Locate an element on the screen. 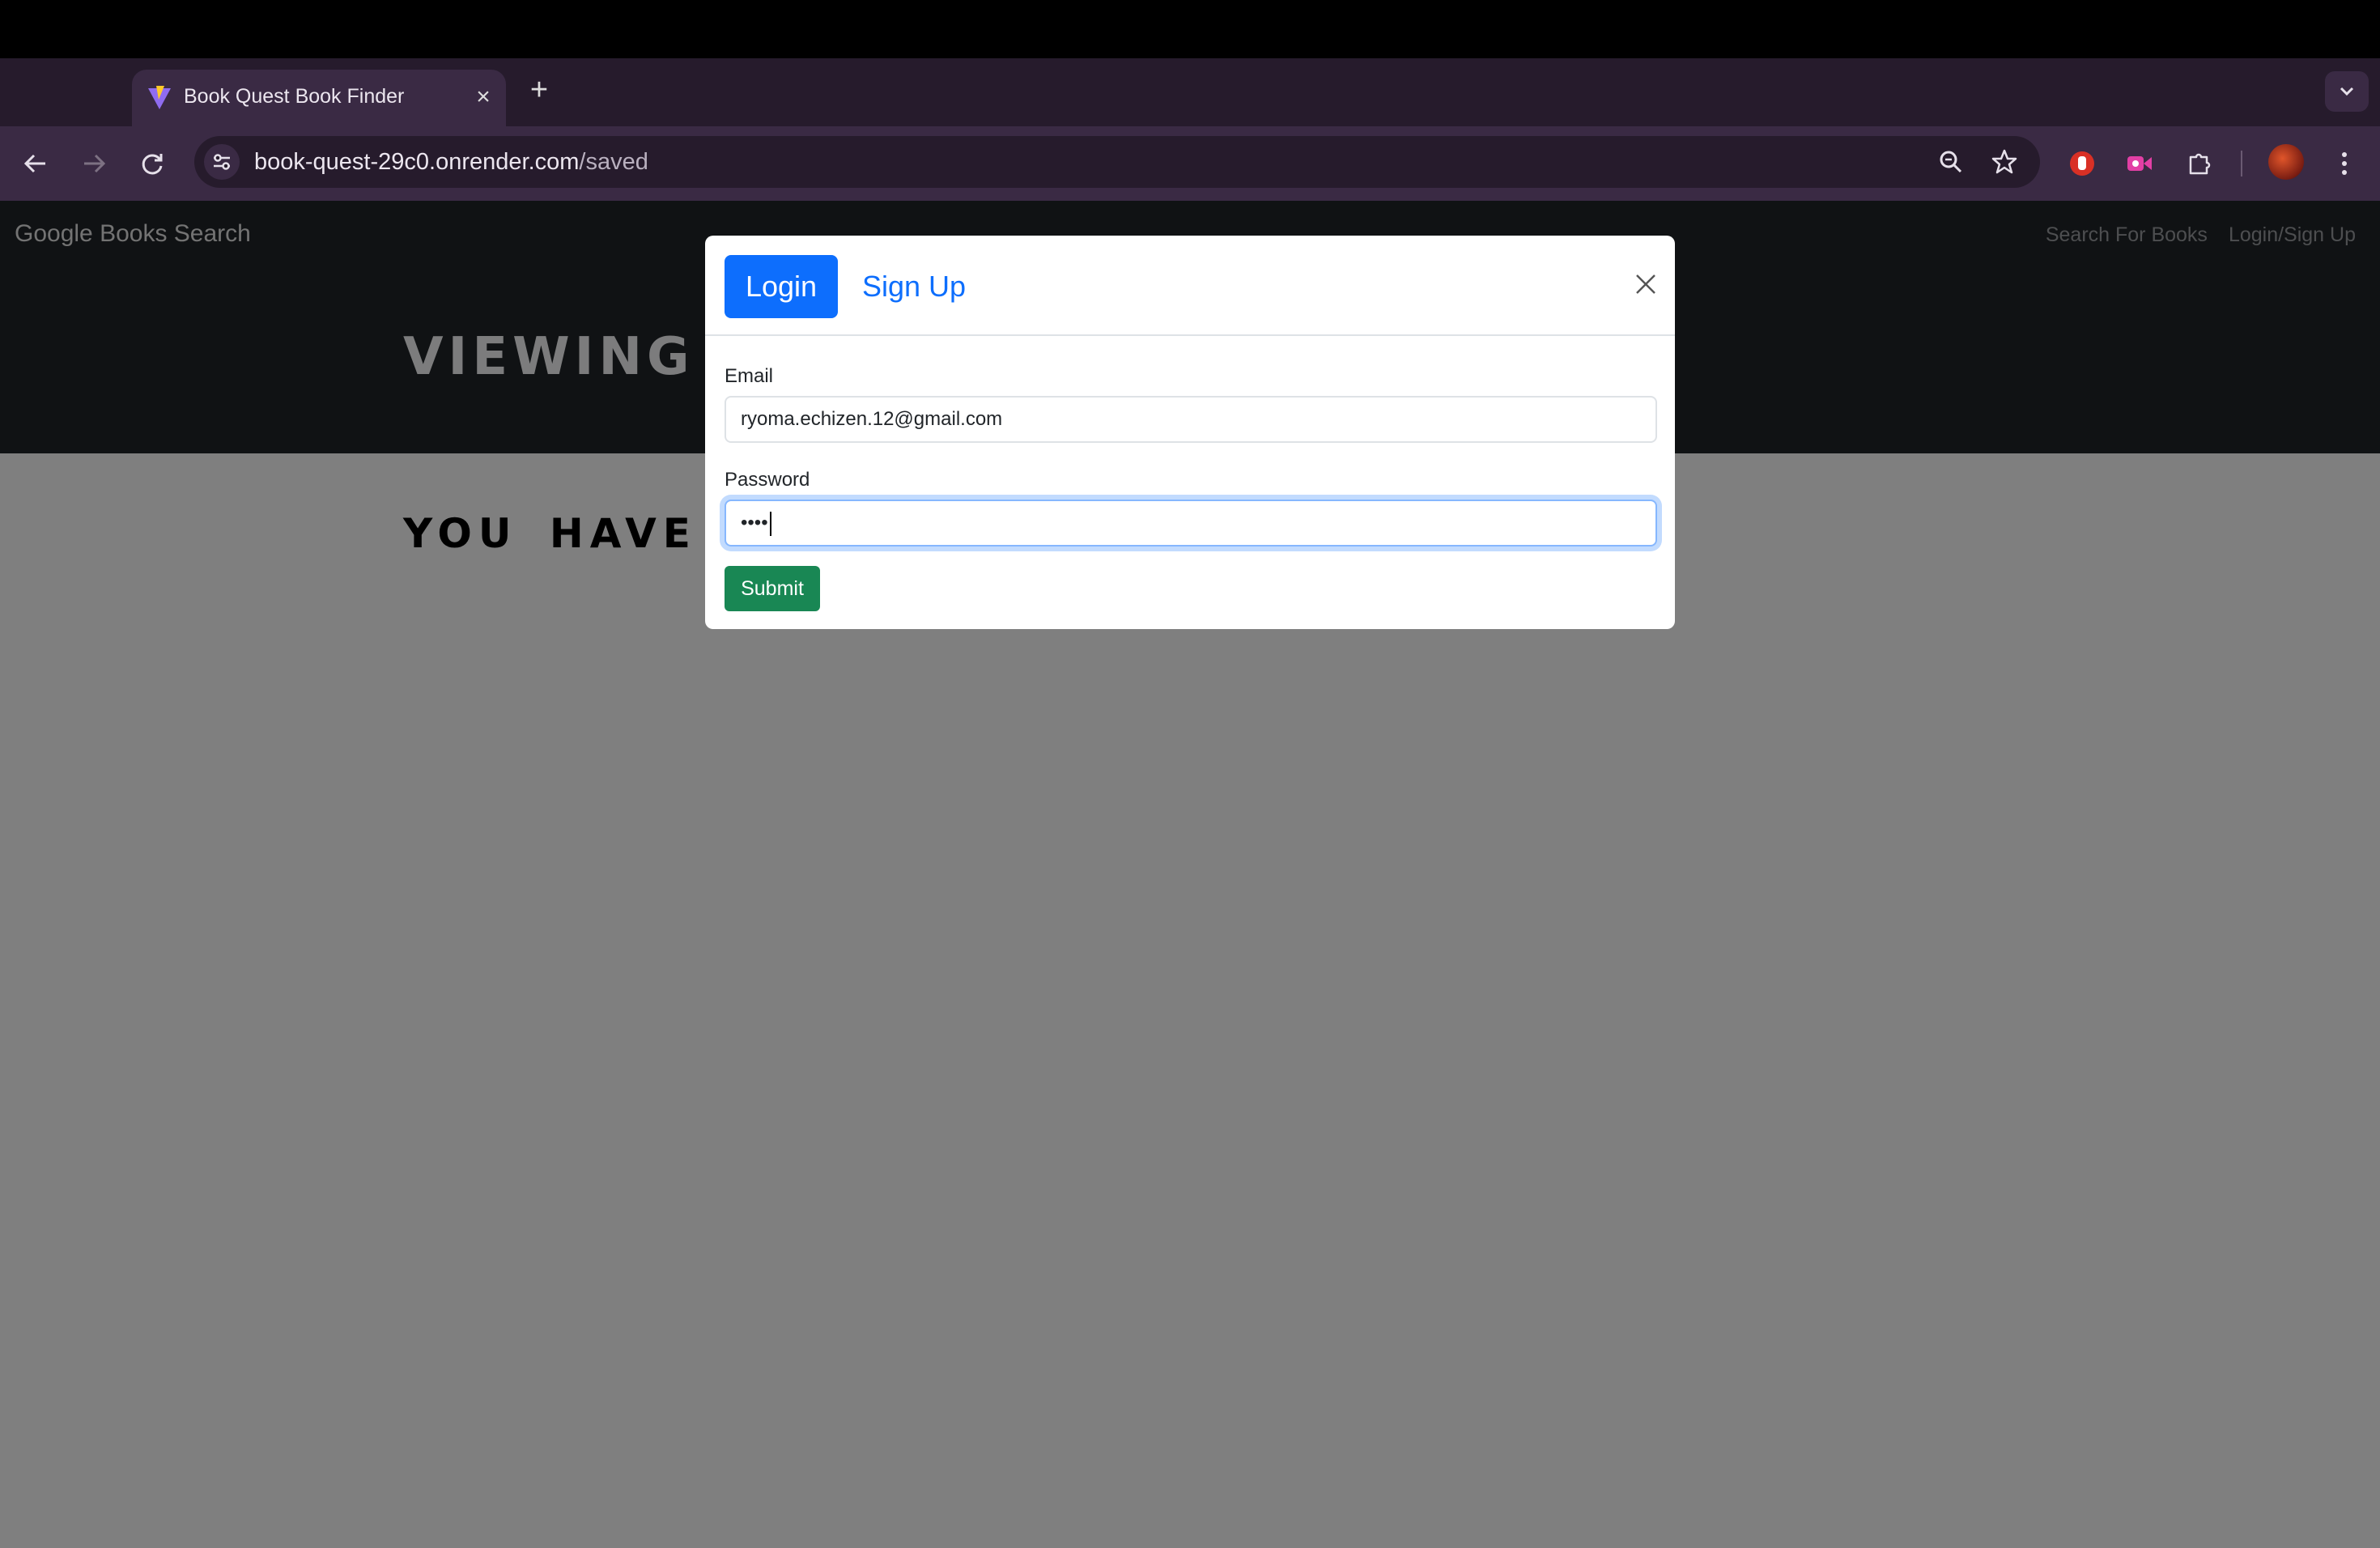 The height and width of the screenshot is (1548, 2380). more-menu-icon is located at coordinates (2345, 164).